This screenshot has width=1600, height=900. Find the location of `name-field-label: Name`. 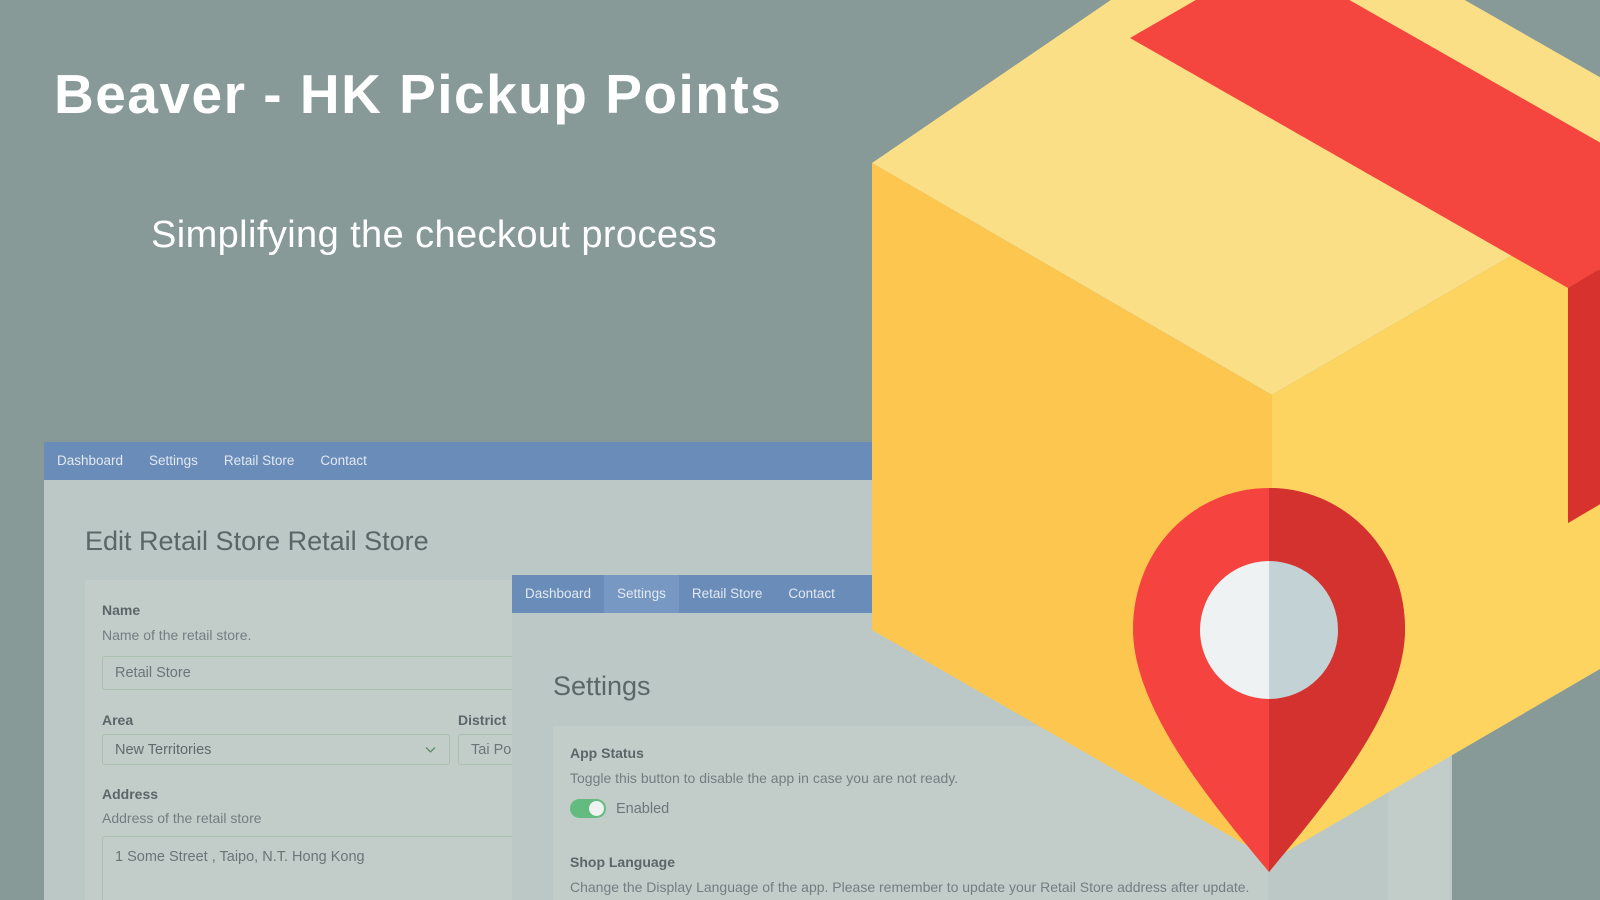

name-field-label: Name is located at coordinates (121, 610).